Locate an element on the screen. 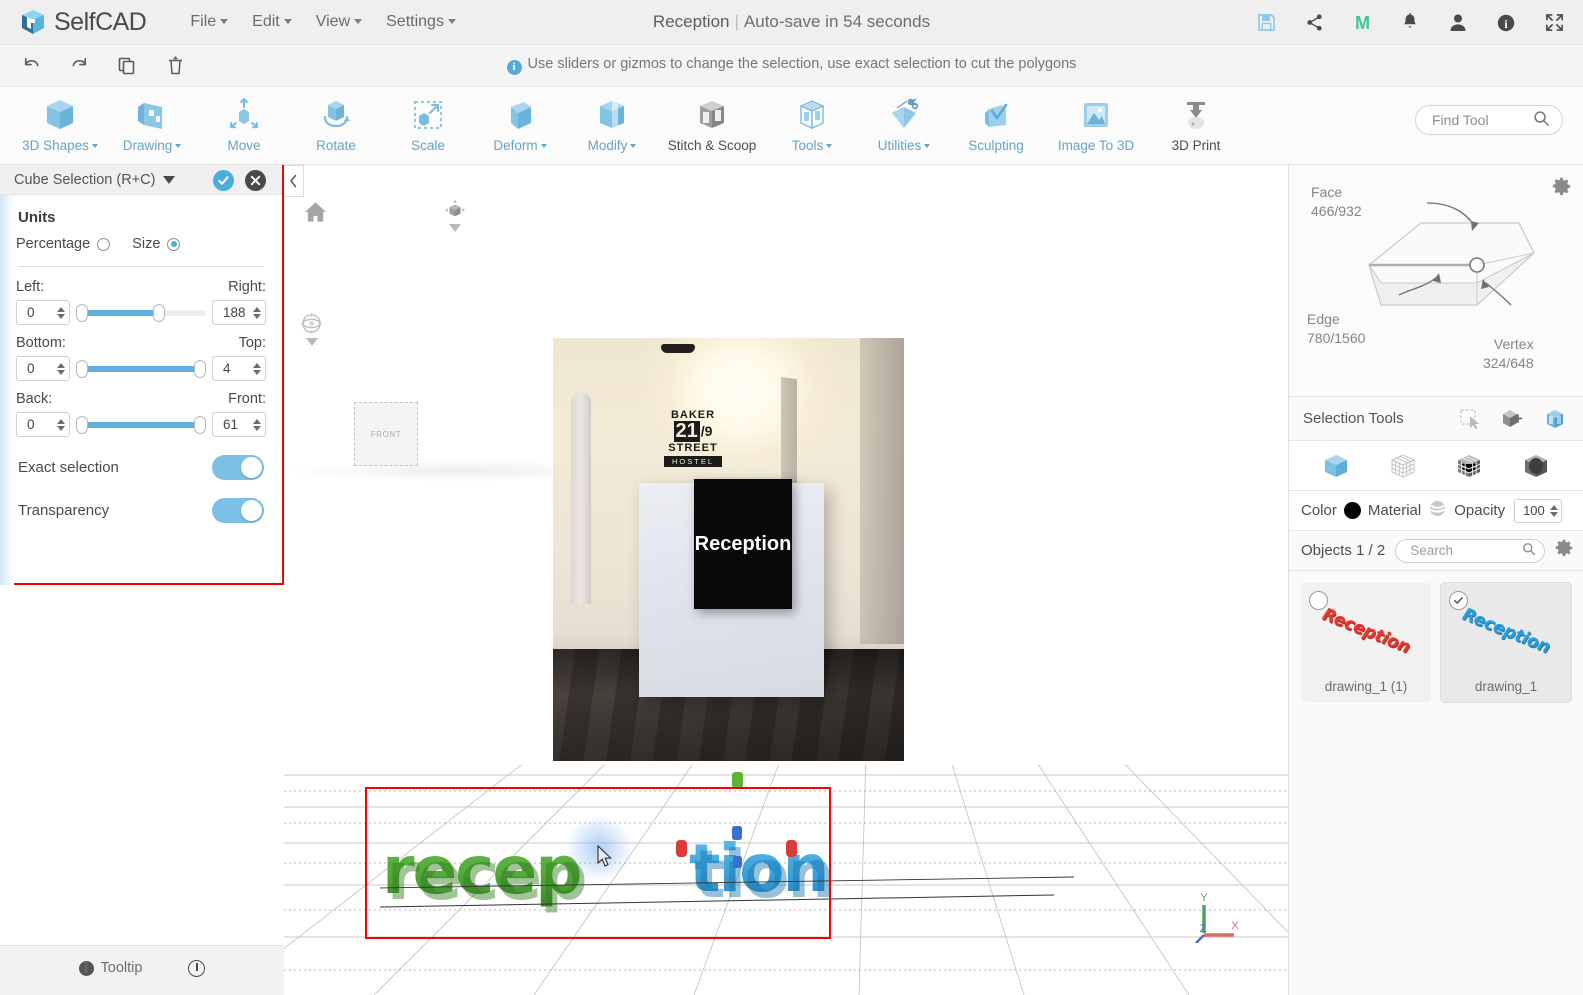 The image size is (1583, 995). object-mode-icon is located at coordinates (1336, 466).